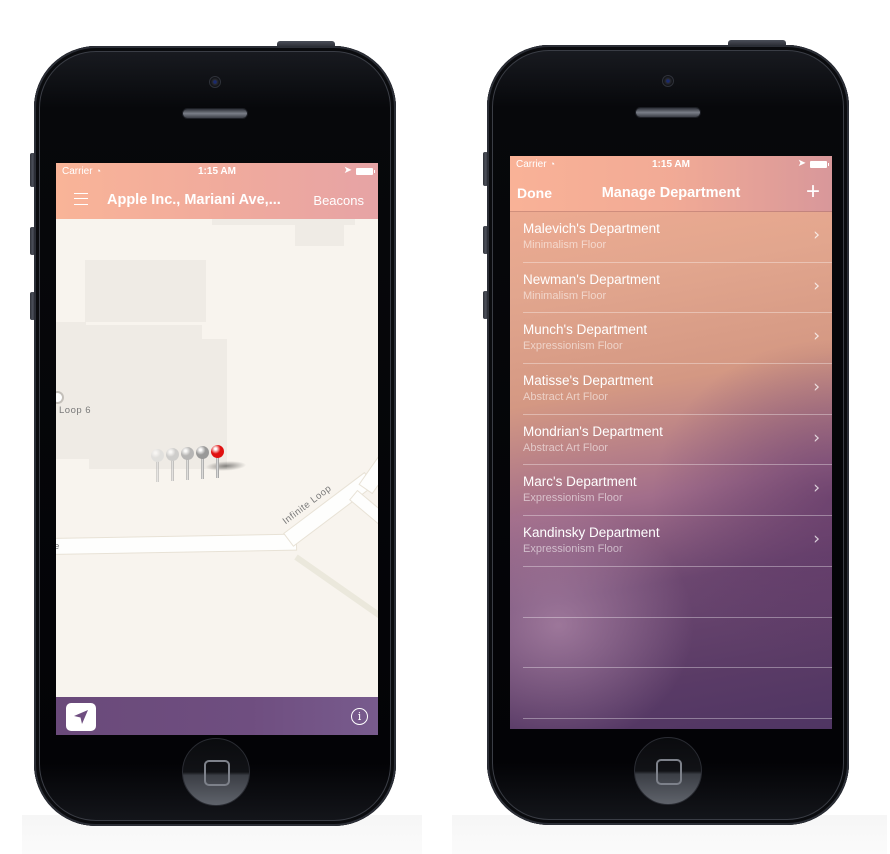  Describe the element at coordinates (75, 410) in the screenshot. I see `poi-label: Loop 6` at that location.